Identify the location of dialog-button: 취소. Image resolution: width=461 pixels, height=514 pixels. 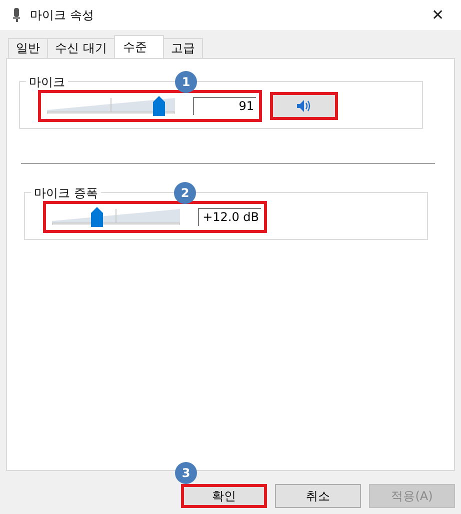
(318, 496).